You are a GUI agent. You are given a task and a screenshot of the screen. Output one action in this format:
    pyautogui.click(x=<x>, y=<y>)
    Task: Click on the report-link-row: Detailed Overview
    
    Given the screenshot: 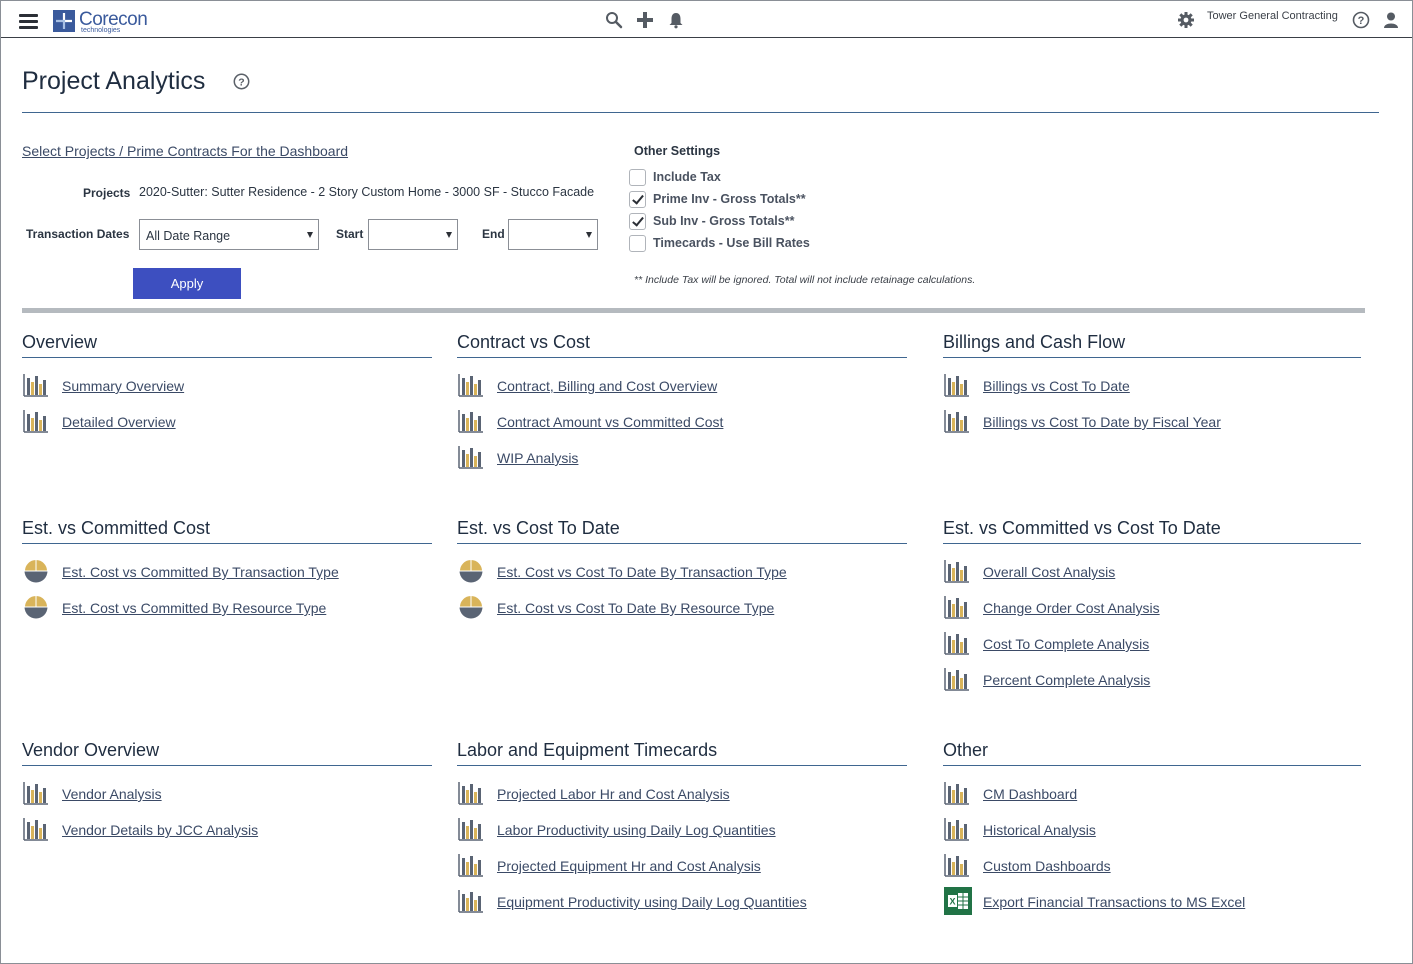 What is the action you would take?
    pyautogui.click(x=227, y=425)
    